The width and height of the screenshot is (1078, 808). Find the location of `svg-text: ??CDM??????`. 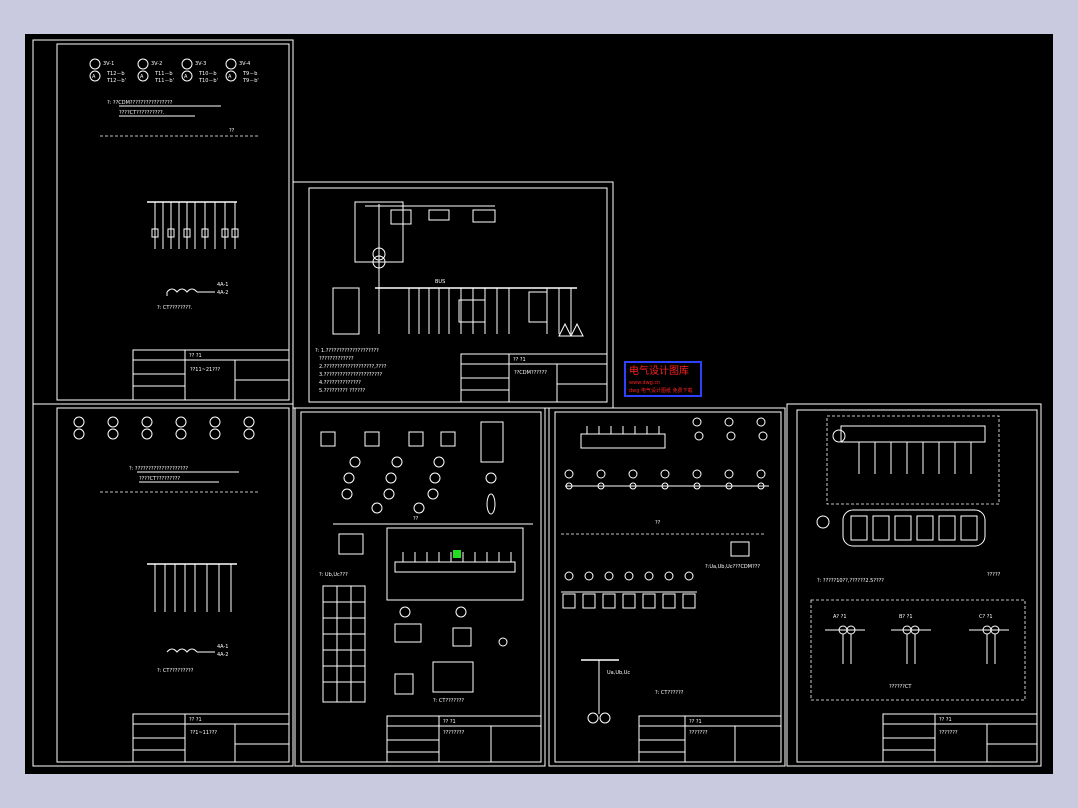

svg-text: ??CDM?????? is located at coordinates (530, 373).